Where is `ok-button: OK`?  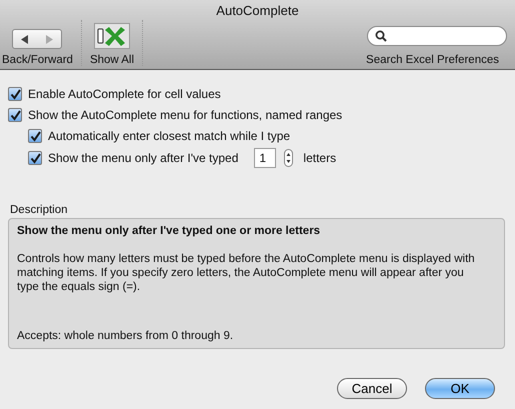 ok-button: OK is located at coordinates (460, 388).